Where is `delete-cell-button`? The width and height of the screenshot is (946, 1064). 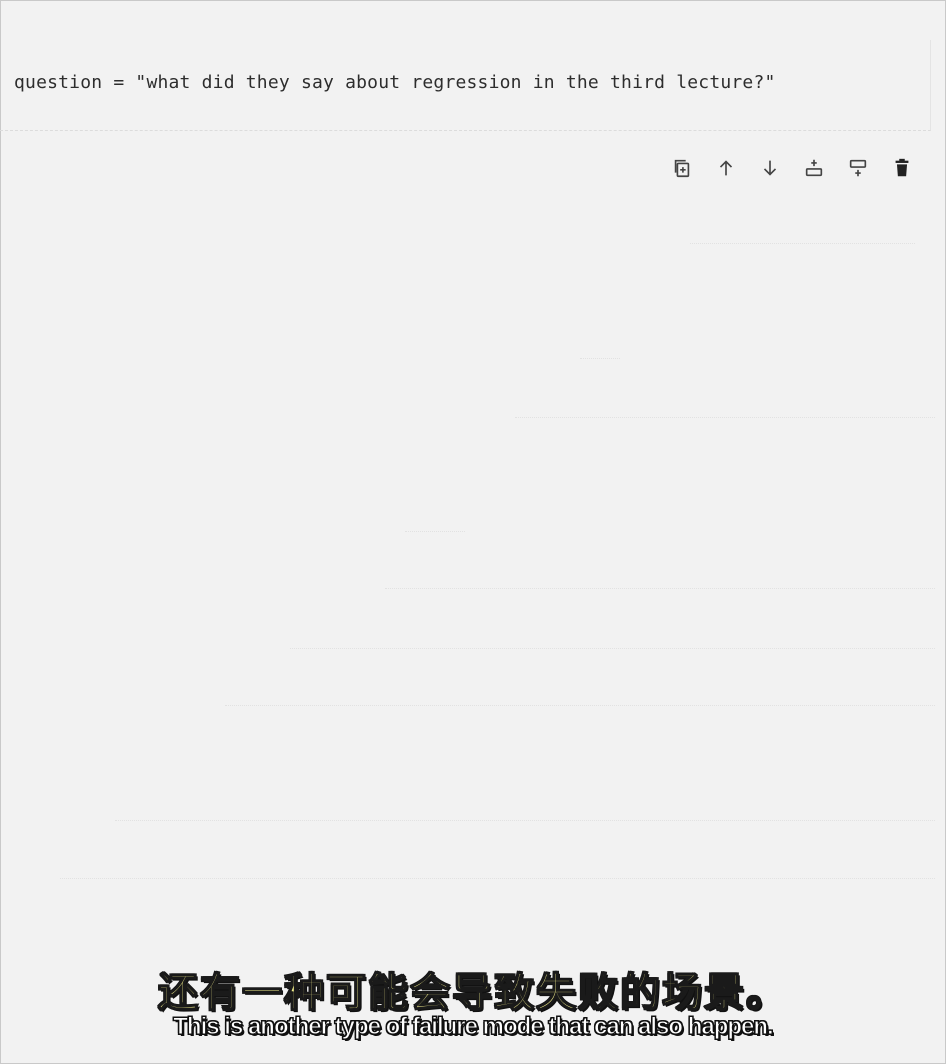
delete-cell-button is located at coordinates (902, 168).